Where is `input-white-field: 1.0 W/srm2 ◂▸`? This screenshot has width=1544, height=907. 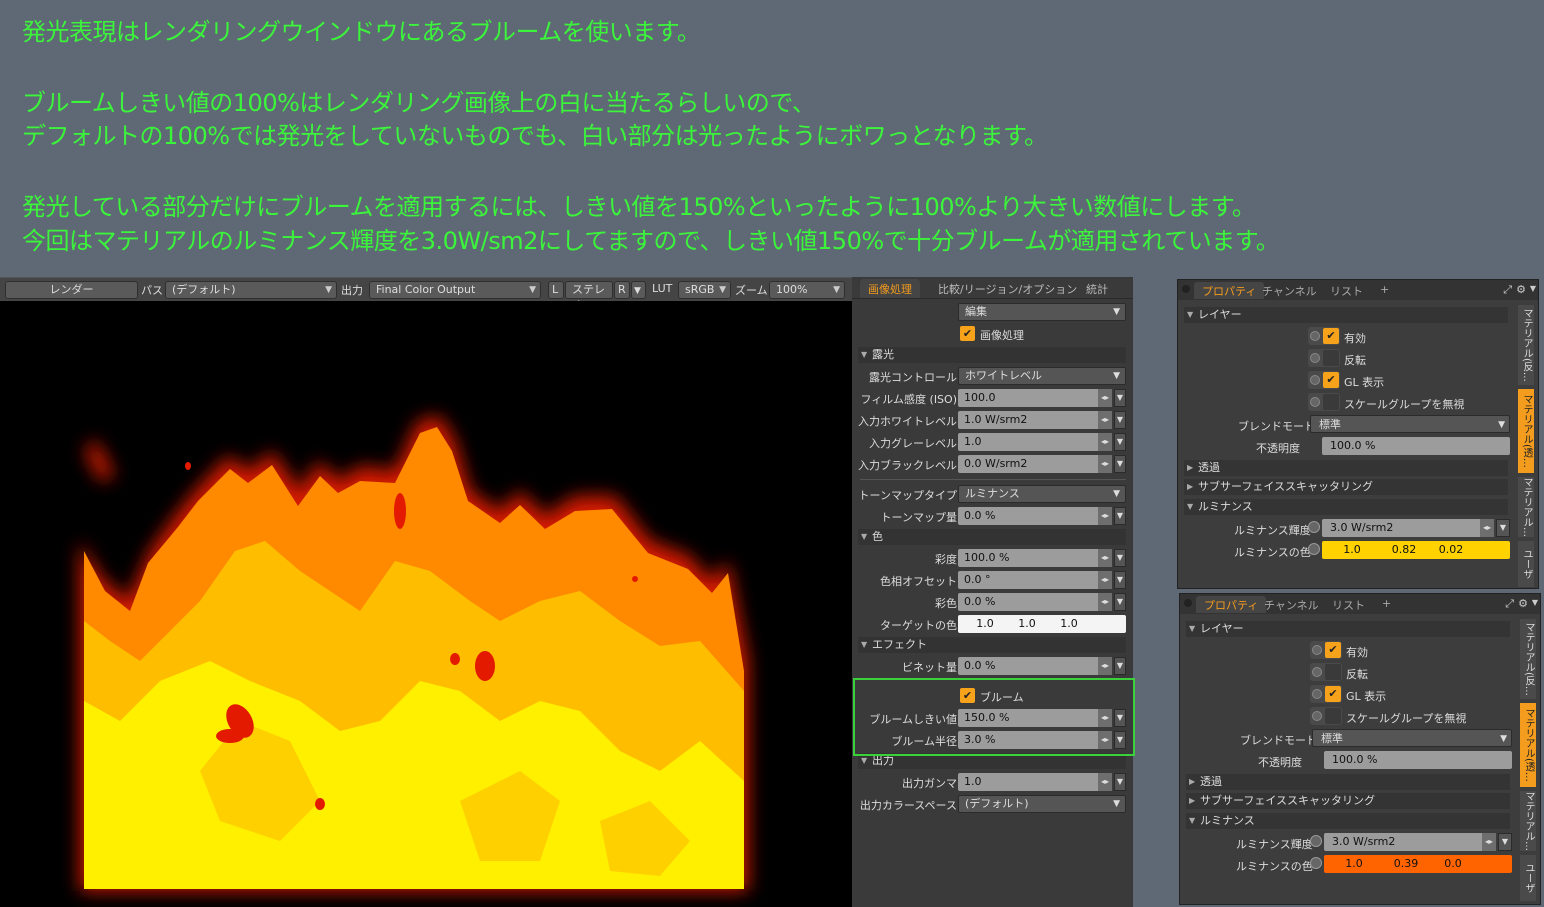 input-white-field: 1.0 W/srm2 ◂▸ is located at coordinates (1035, 420).